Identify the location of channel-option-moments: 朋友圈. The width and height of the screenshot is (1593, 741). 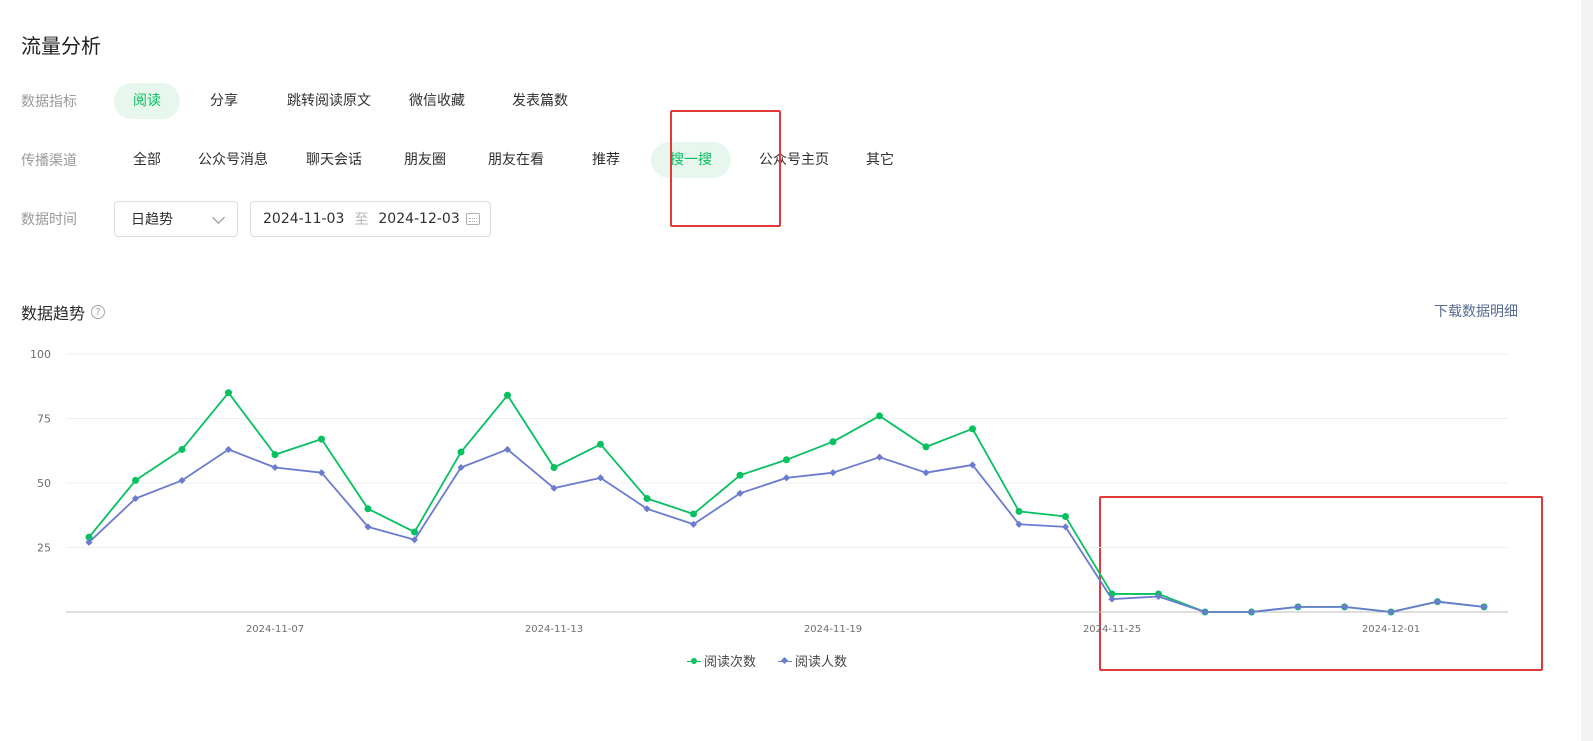
(425, 160).